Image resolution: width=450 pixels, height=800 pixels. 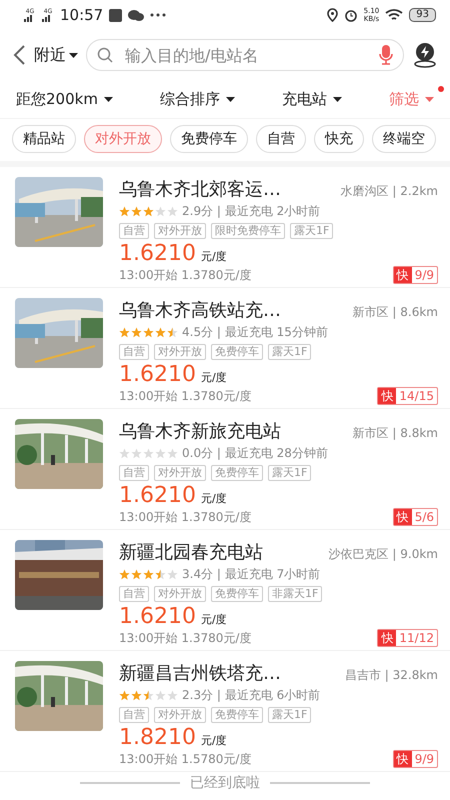 What do you see at coordinates (407, 396) in the screenshot?
I see `fast-charger-badge: 快 14/15` at bounding box center [407, 396].